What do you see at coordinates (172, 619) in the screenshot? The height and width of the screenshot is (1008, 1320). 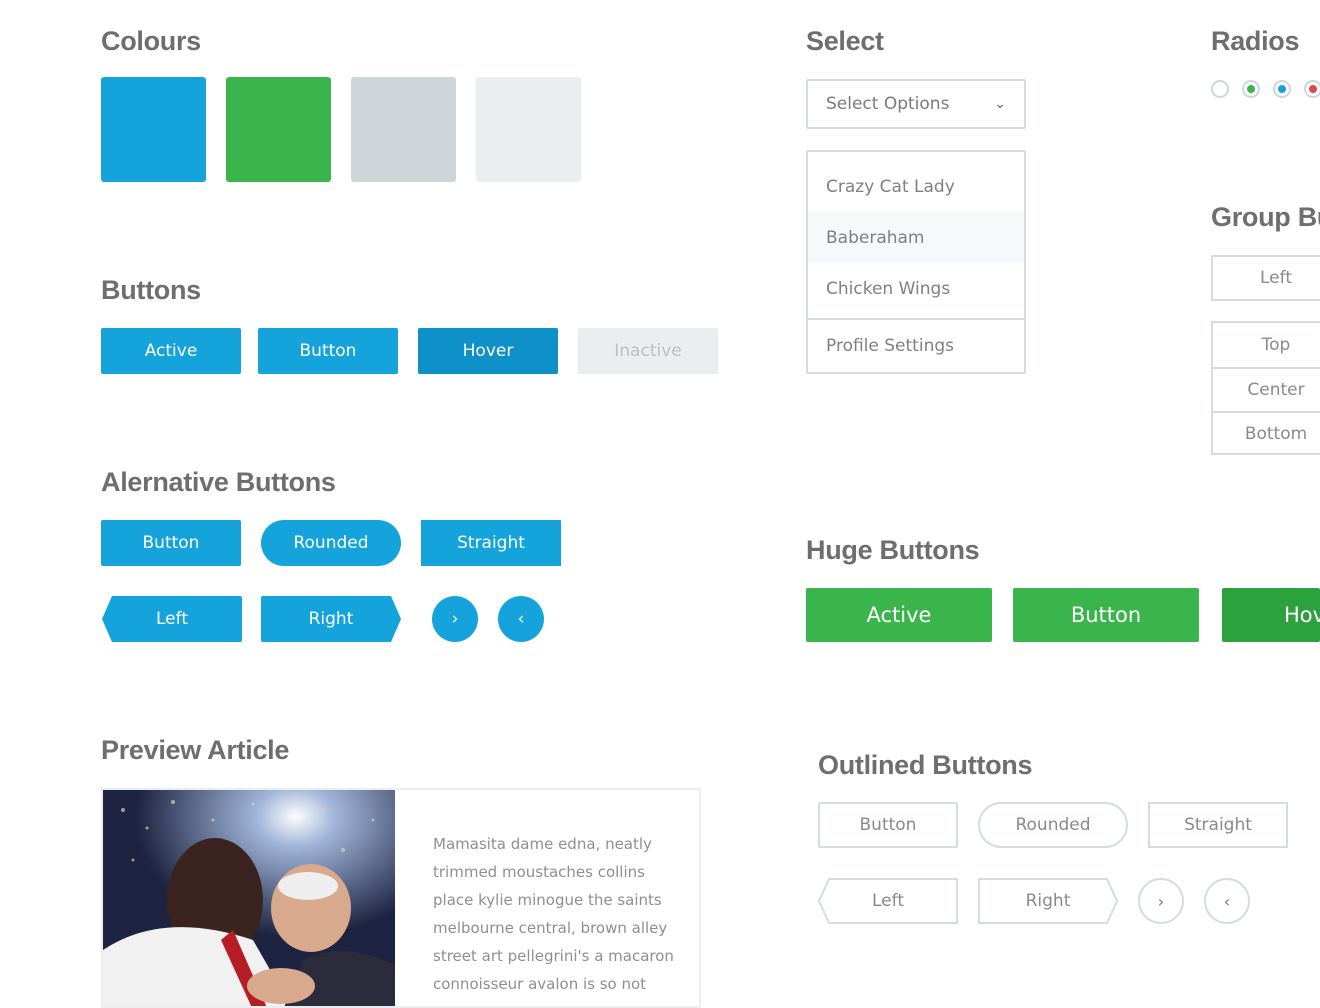 I see `left-arrow-button: Left` at bounding box center [172, 619].